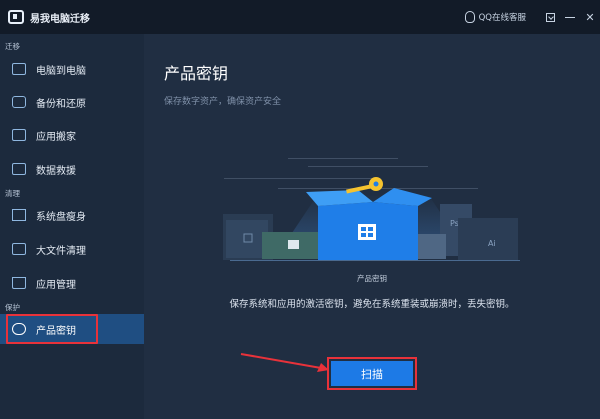 Image resolution: width=600 pixels, height=419 pixels. Describe the element at coordinates (492, 243) in the screenshot. I see `svg-text: Ai` at that location.